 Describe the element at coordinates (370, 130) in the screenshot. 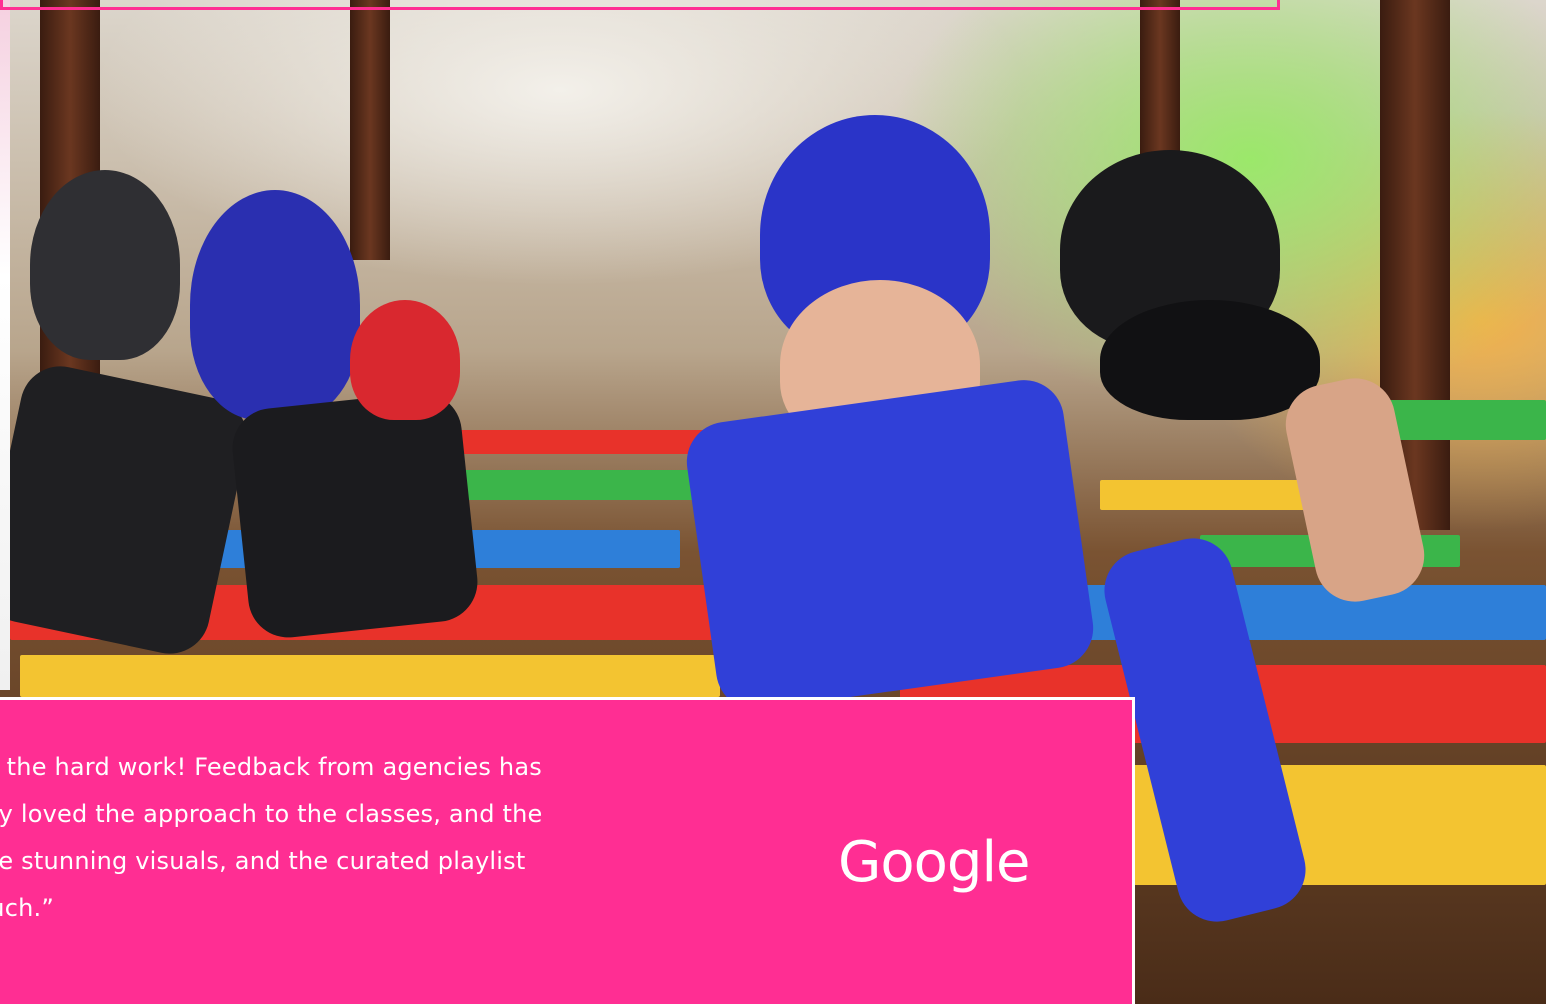

I see `wall-beam` at that location.